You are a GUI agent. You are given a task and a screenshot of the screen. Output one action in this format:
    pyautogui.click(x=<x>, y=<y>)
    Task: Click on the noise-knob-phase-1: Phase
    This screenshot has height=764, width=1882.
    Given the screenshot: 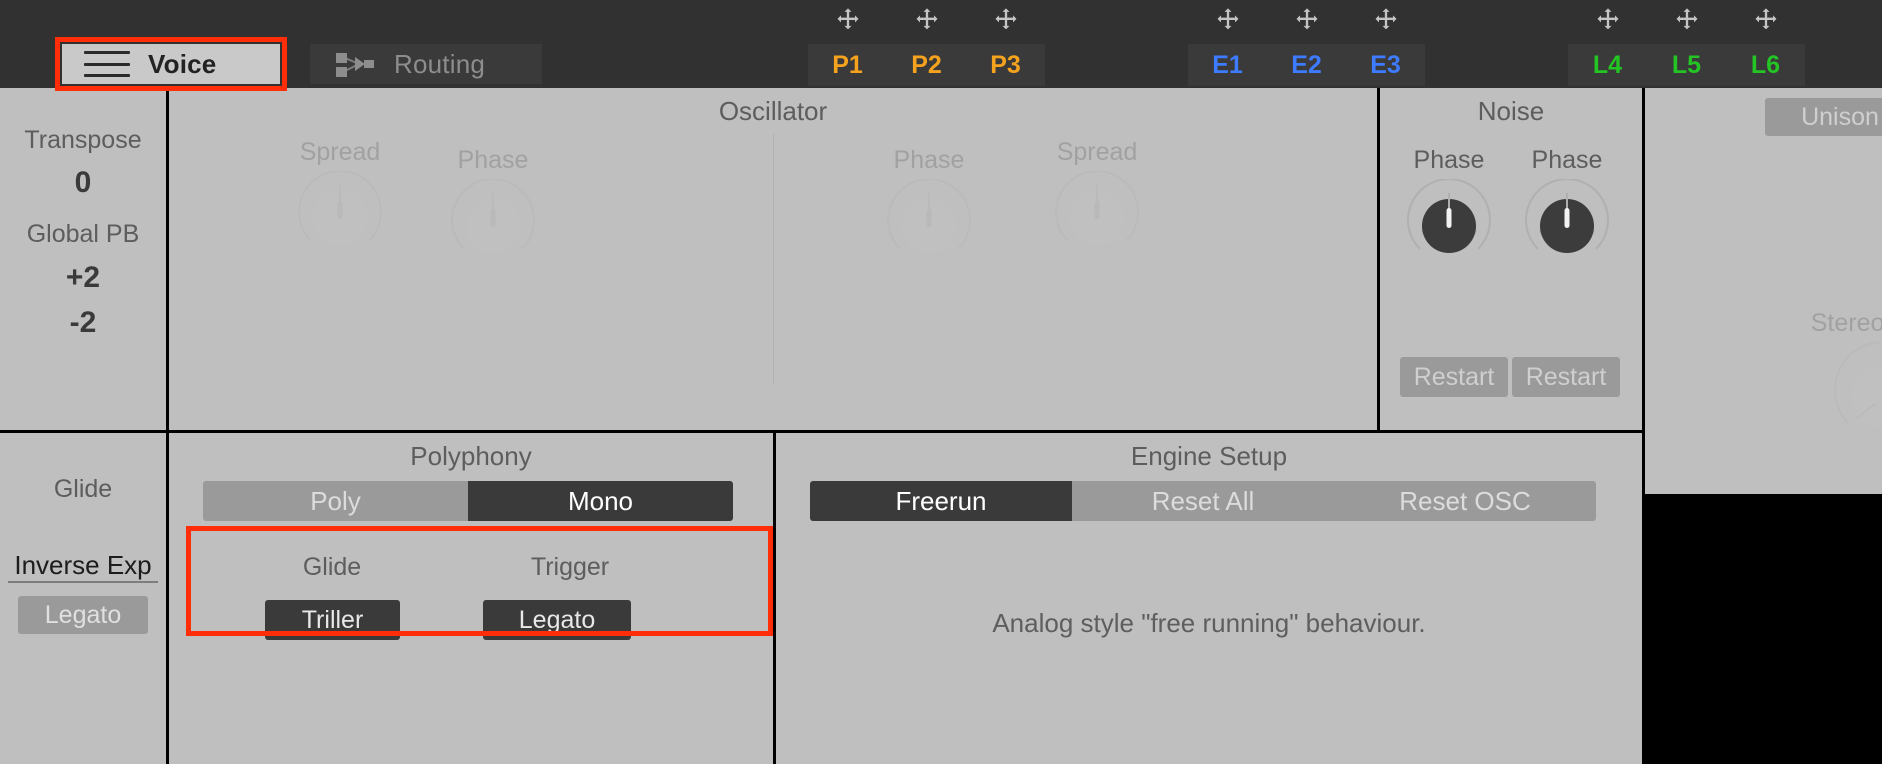 What is the action you would take?
    pyautogui.click(x=1449, y=205)
    